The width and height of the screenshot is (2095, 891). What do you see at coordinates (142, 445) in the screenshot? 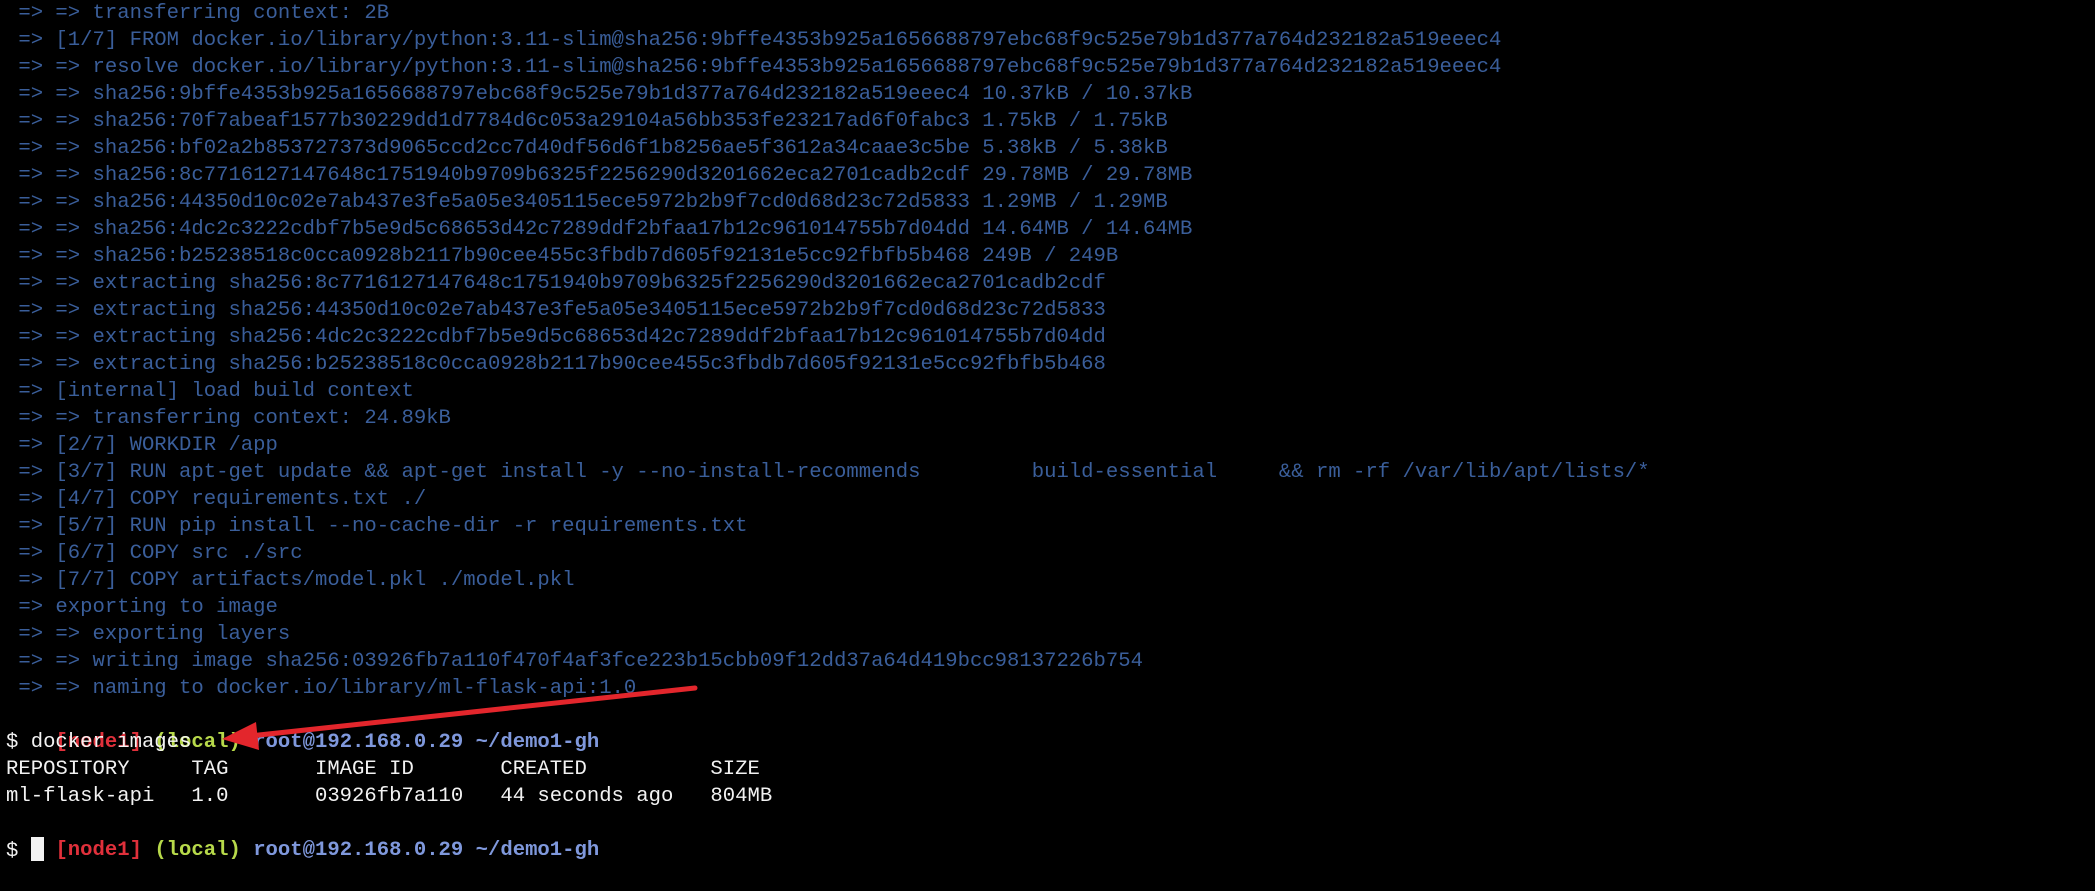
I see `build-log-line: => [2/7] WORKDIR /app` at bounding box center [142, 445].